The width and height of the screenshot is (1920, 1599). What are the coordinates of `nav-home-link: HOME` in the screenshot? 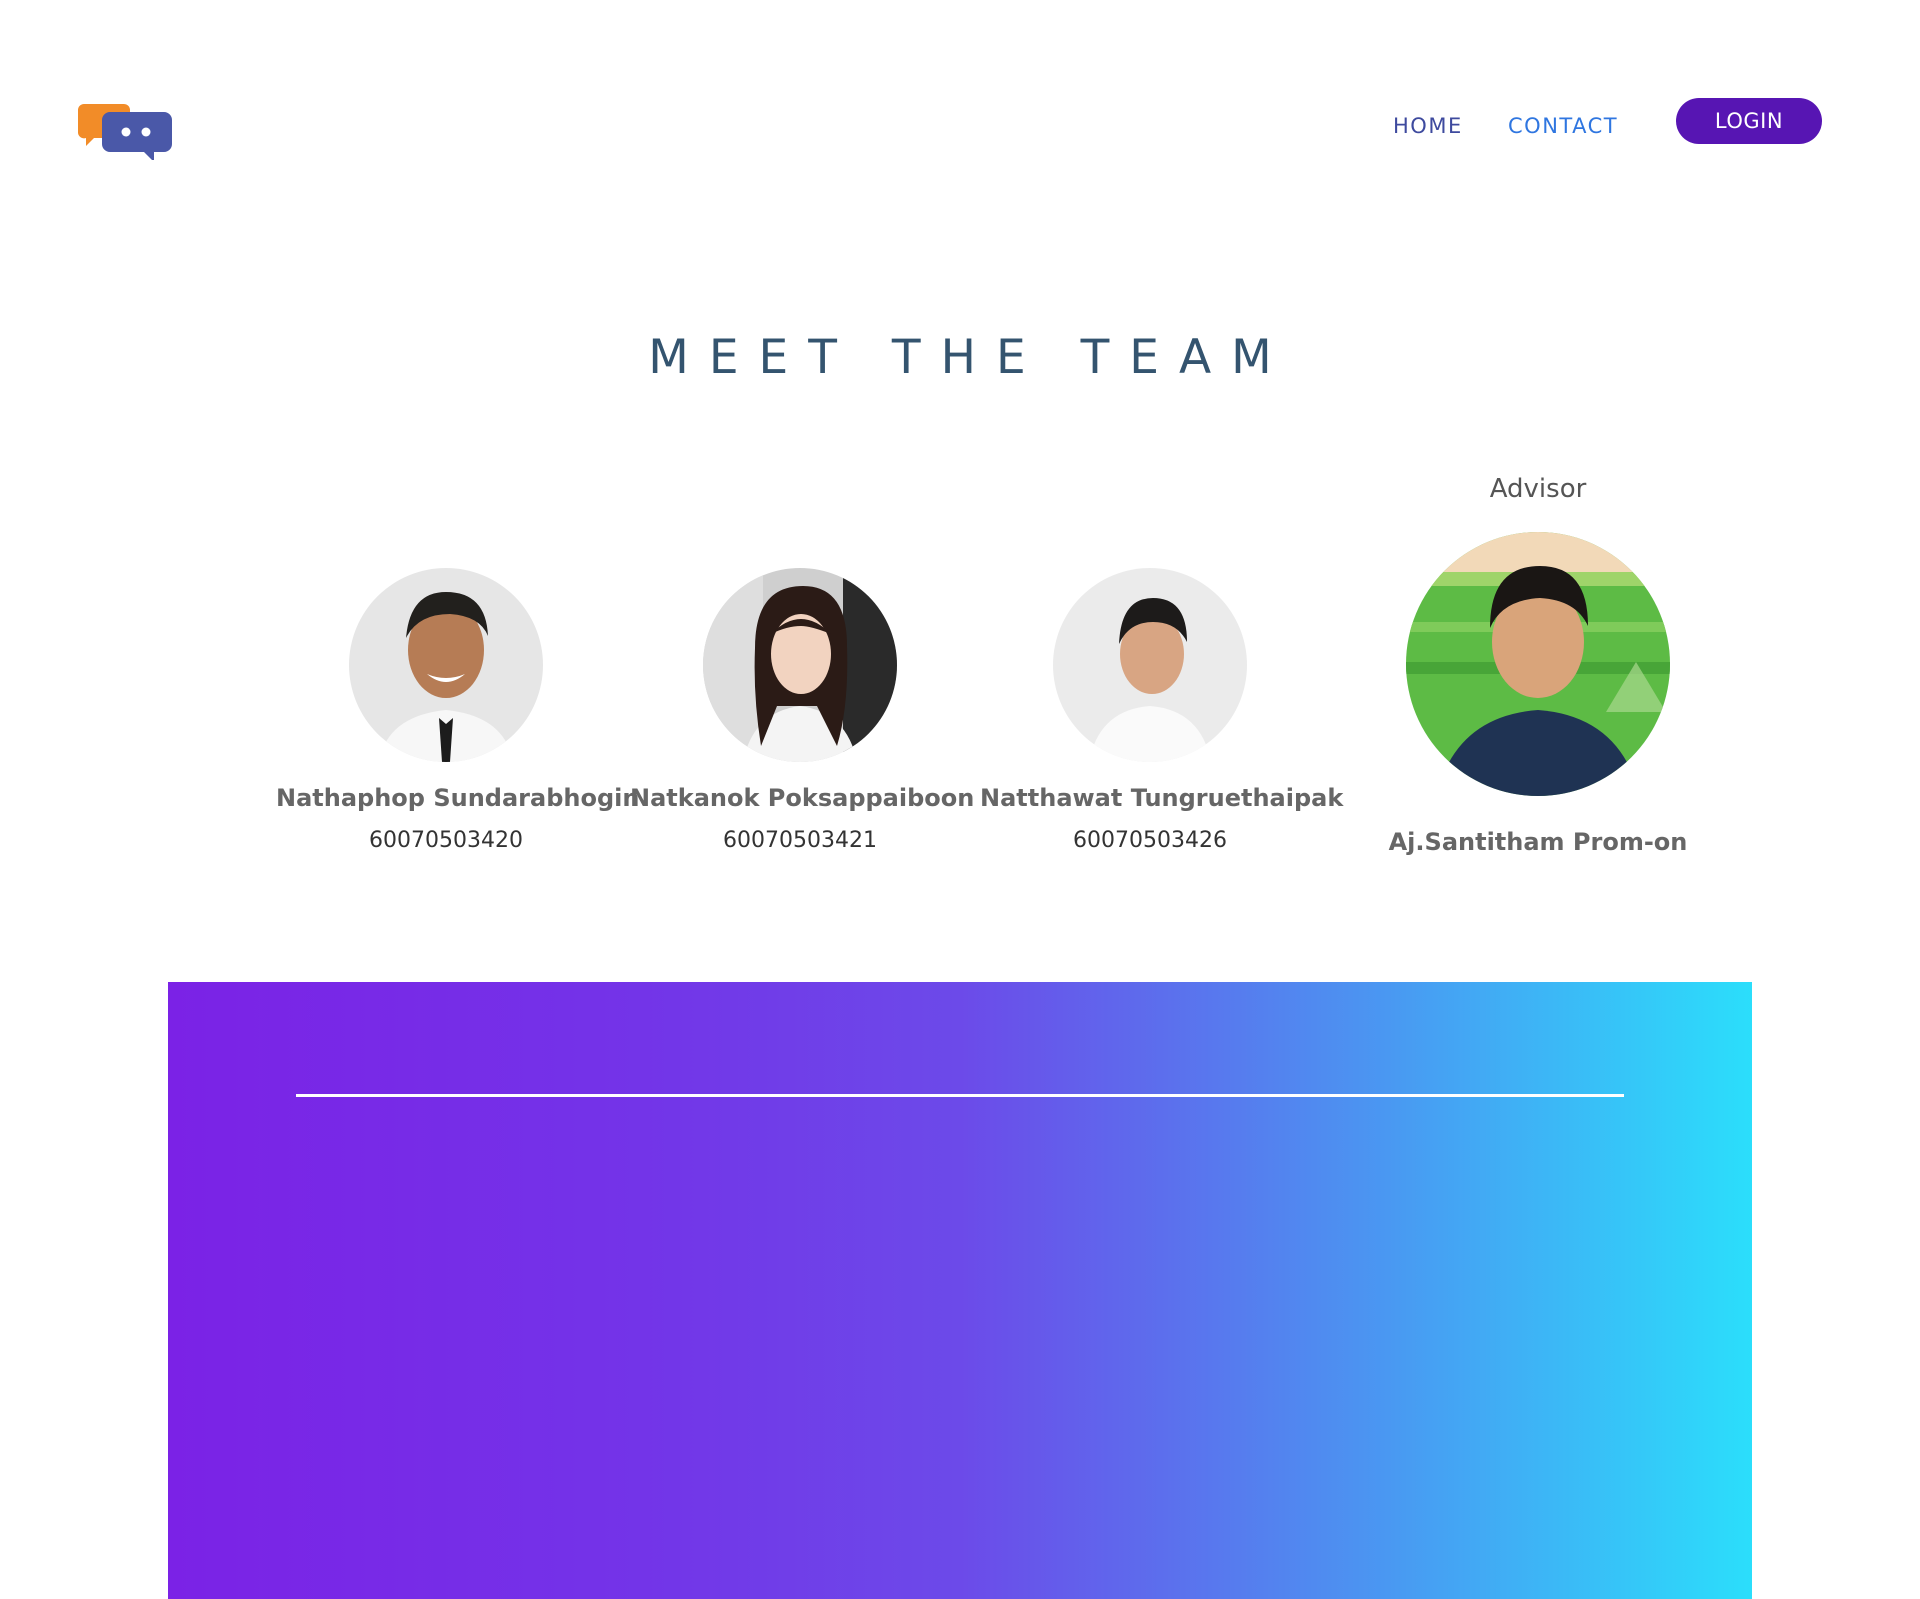 It's located at (1428, 126).